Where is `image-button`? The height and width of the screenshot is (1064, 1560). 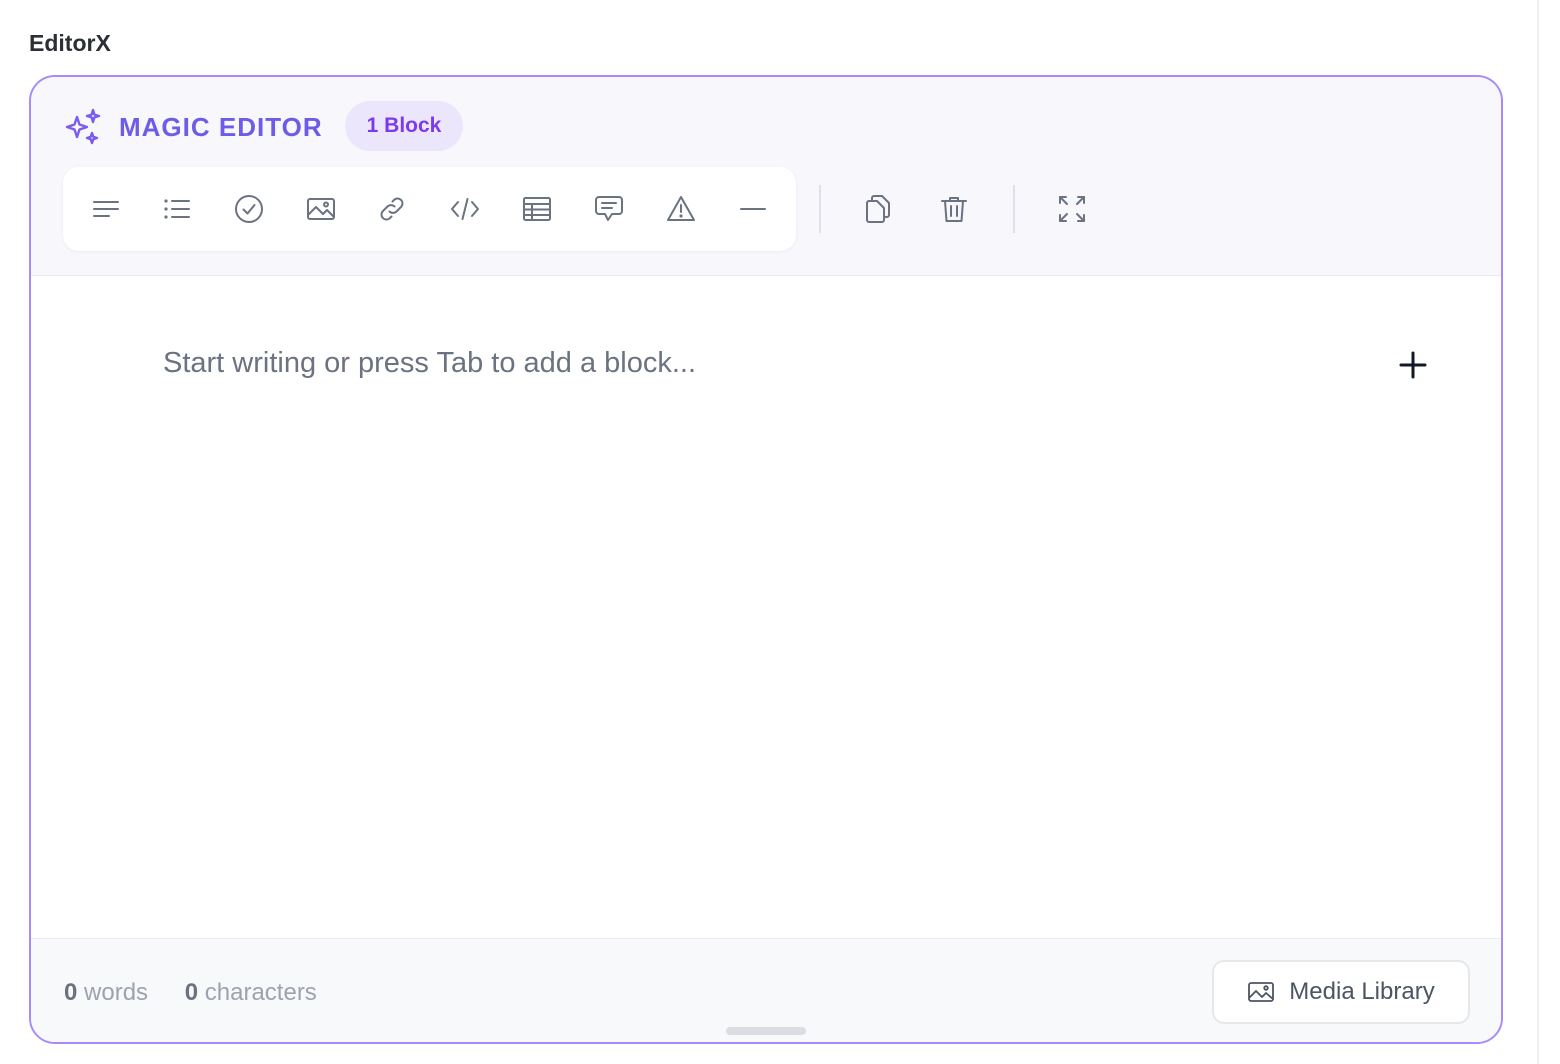
image-button is located at coordinates (321, 209).